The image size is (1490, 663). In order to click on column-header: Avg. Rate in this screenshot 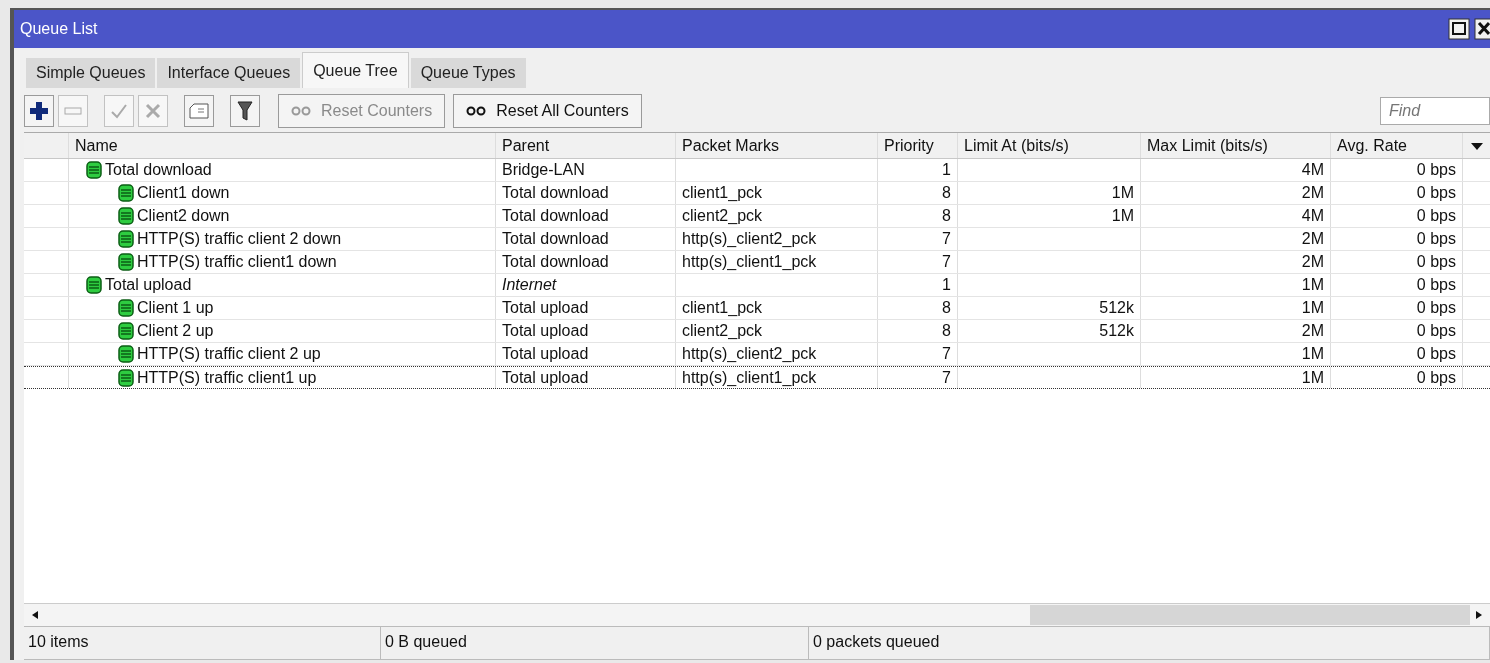, I will do `click(1397, 145)`.